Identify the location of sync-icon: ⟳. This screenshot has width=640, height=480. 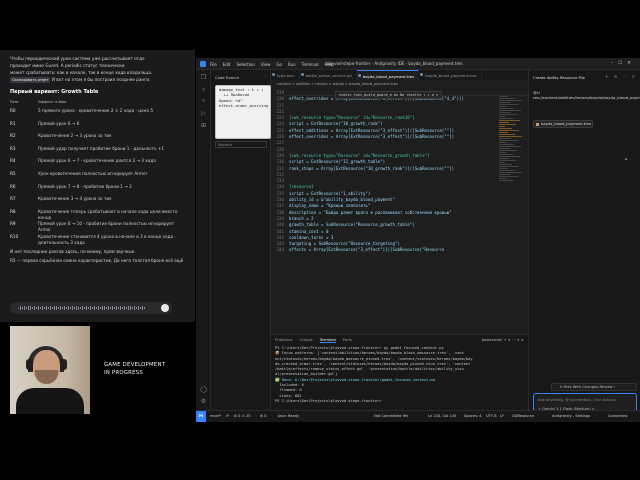
(227, 416).